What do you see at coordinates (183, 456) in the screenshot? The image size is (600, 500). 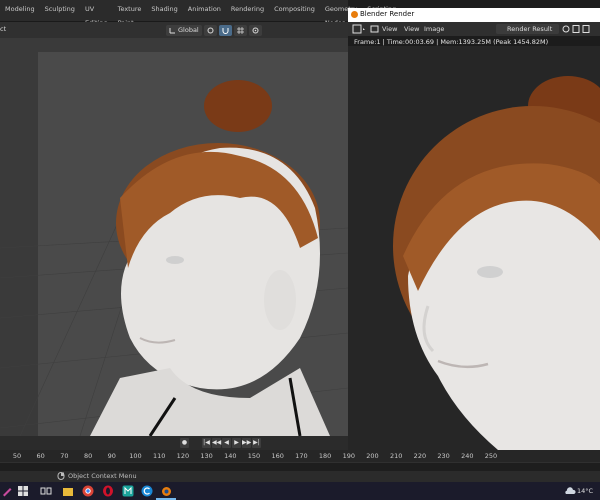 I see `timeline-tick-label: 120` at bounding box center [183, 456].